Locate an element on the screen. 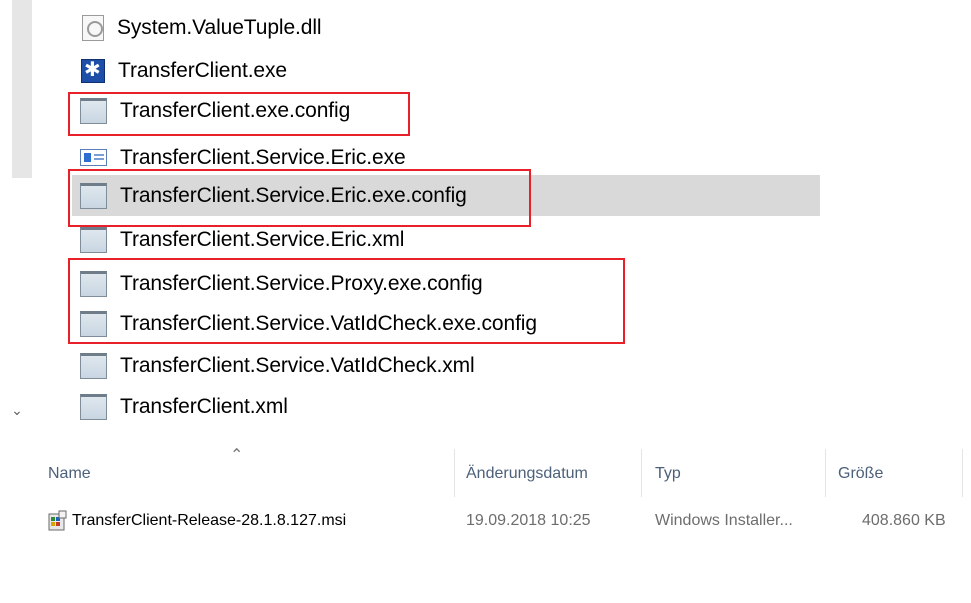 This screenshot has width=971, height=603. service-exe-icon is located at coordinates (93, 157).